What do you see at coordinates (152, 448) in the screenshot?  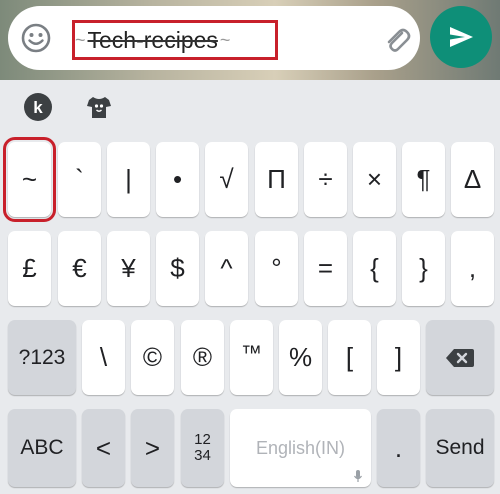 I see `key-greater-than: >` at bounding box center [152, 448].